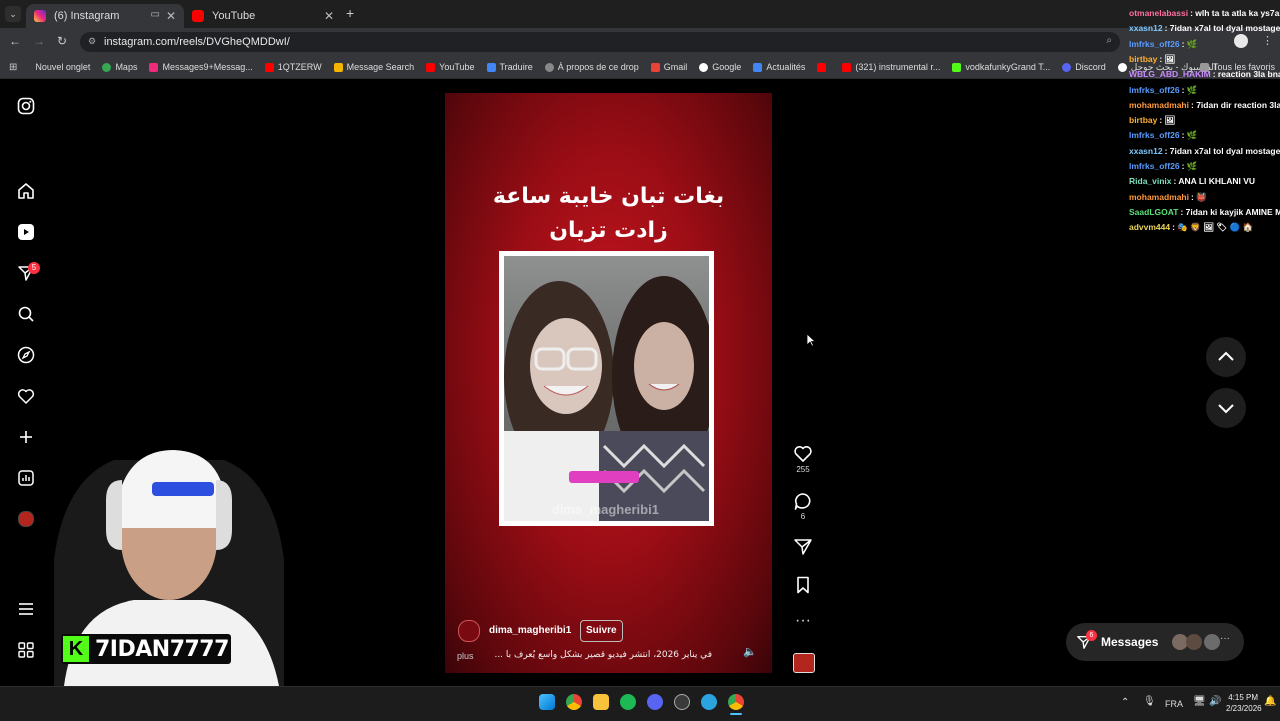 This screenshot has width=1280, height=721. What do you see at coordinates (155, 14) in the screenshot?
I see `picture-in-picture-icon: ▭` at bounding box center [155, 14].